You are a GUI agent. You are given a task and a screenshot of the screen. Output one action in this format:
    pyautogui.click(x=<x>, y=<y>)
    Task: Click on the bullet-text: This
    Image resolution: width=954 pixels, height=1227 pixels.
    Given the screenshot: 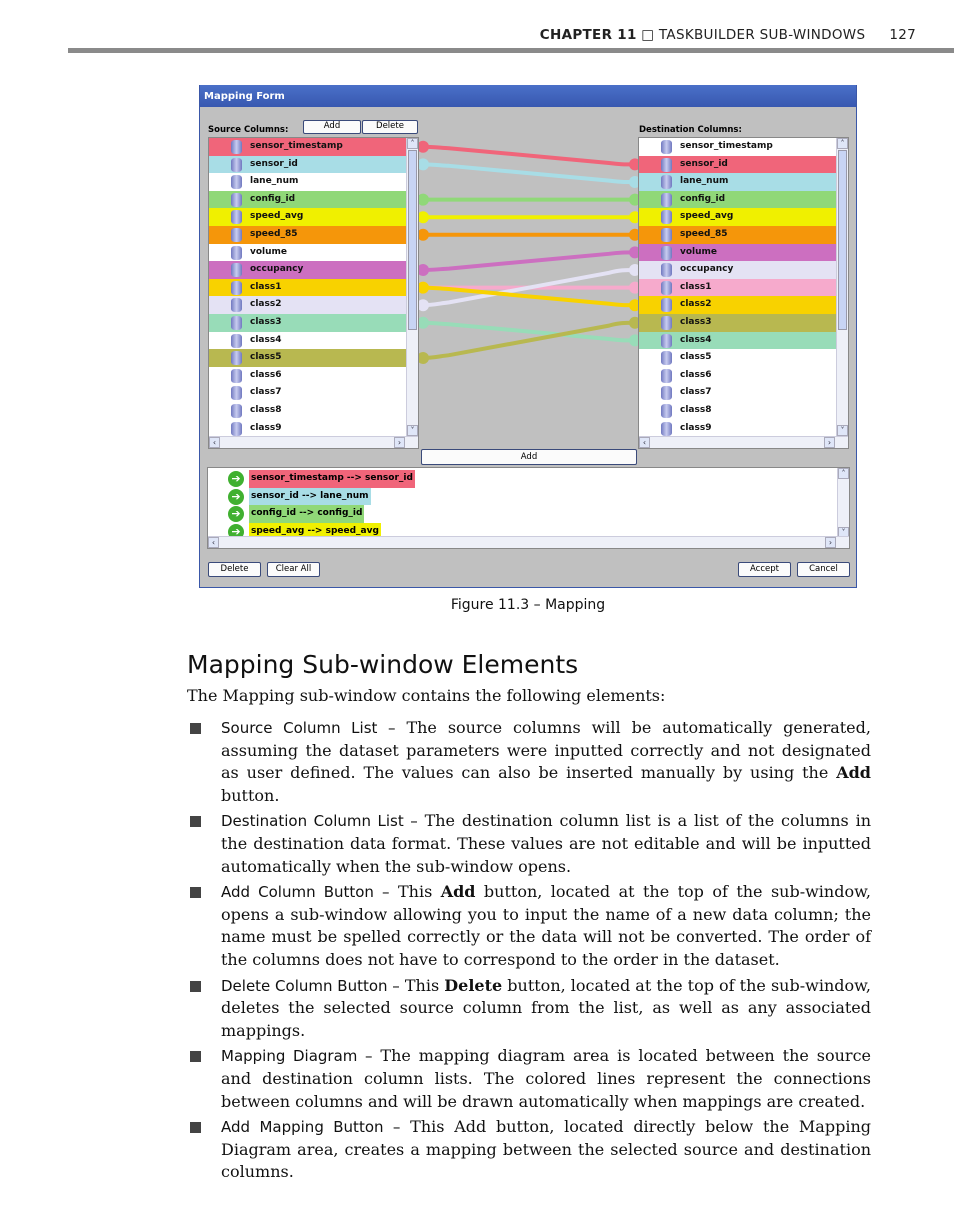 What is the action you would take?
    pyautogui.click(x=415, y=892)
    